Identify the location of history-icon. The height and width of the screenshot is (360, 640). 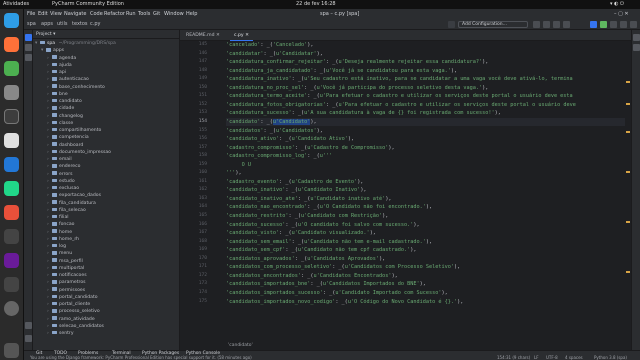
(613, 24).